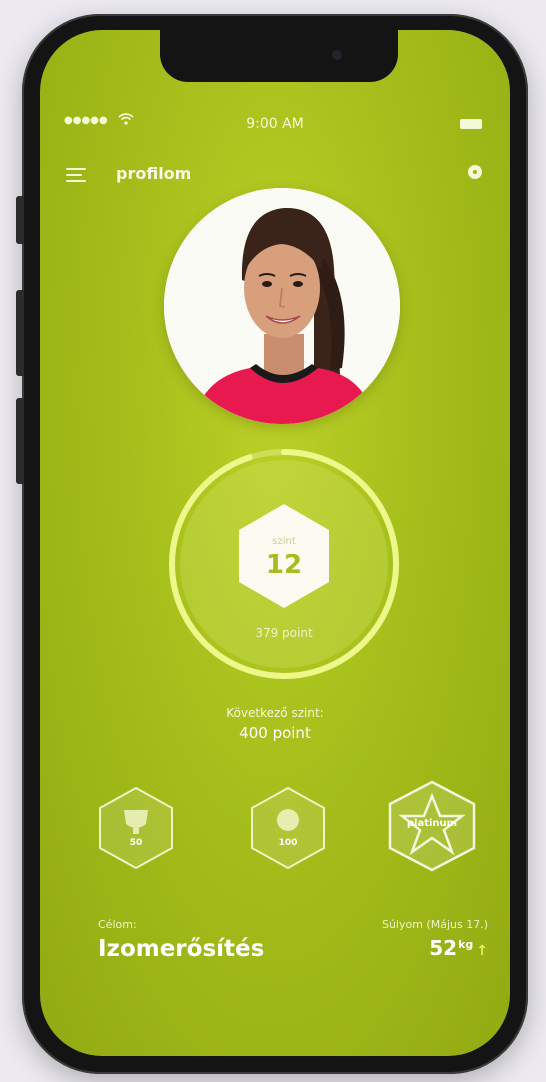 Image resolution: width=546 pixels, height=1082 pixels. What do you see at coordinates (77, 175) in the screenshot?
I see `menu-icon` at bounding box center [77, 175].